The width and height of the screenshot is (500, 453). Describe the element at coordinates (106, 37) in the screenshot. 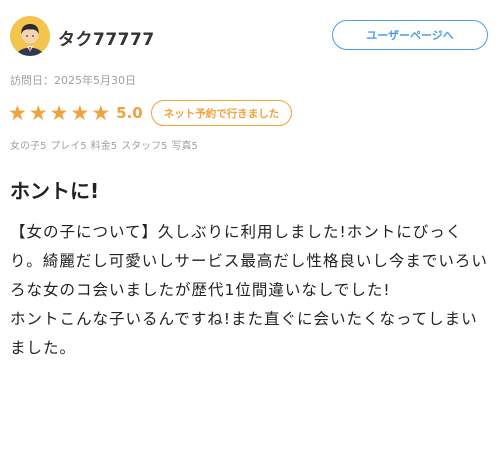

I see `username: タク77777` at that location.